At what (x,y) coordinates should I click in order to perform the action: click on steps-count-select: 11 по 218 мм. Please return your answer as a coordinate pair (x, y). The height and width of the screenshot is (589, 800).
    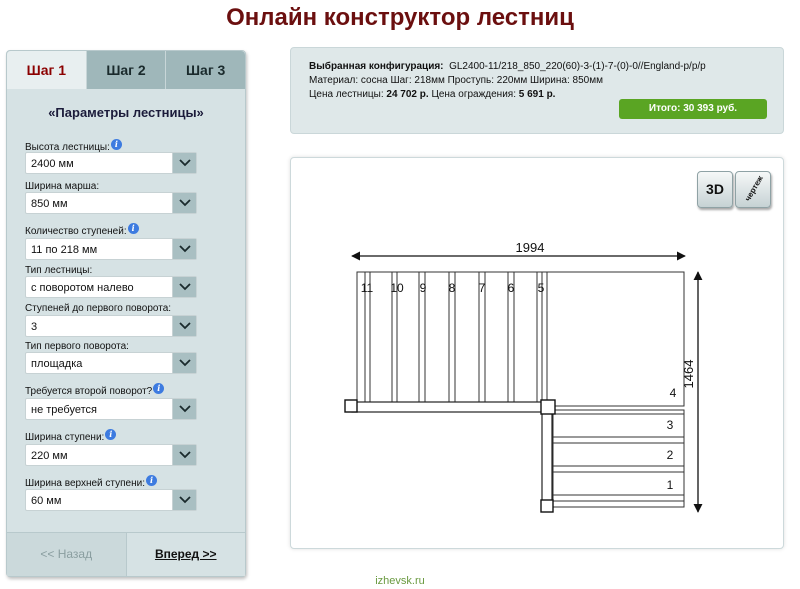
    Looking at the image, I should click on (111, 249).